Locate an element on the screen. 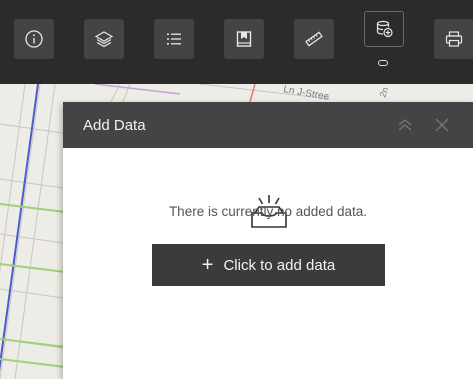  info-icon is located at coordinates (34, 39).